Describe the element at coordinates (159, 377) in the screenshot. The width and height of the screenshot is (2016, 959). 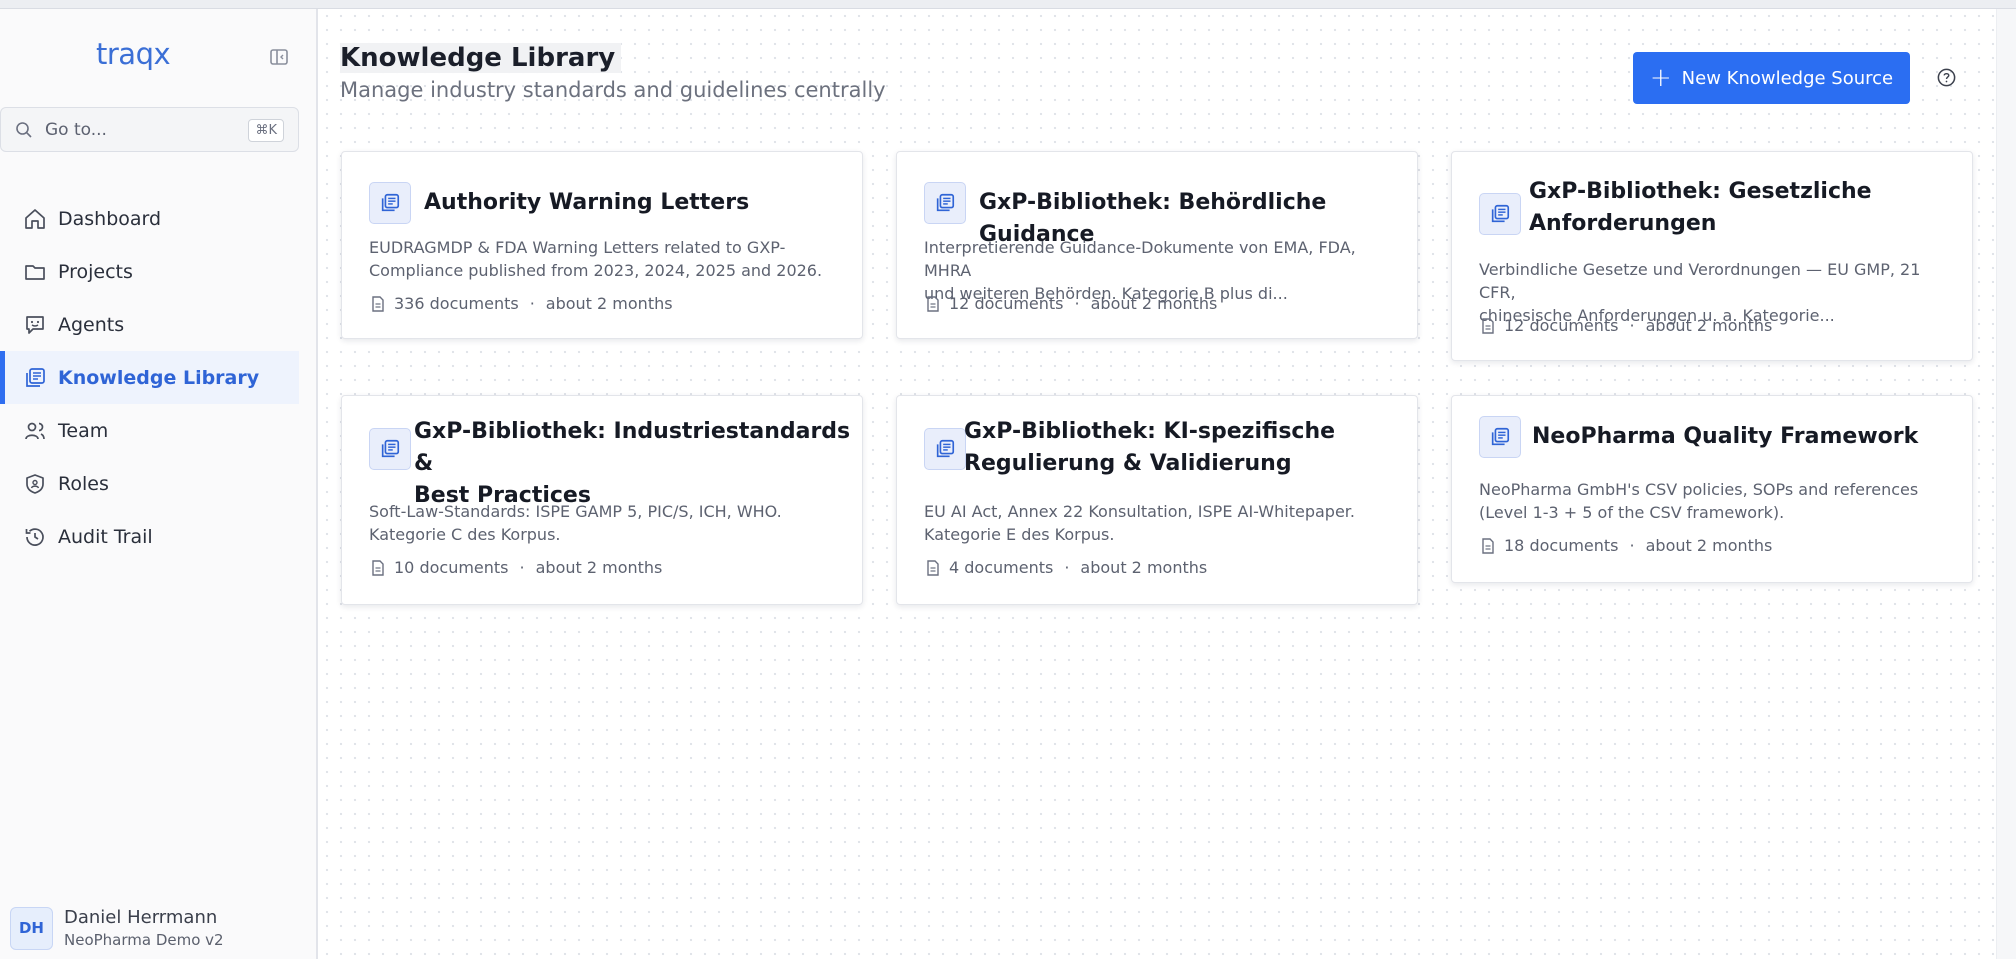
I see `sidebar-item-label: Knowledge Library` at that location.